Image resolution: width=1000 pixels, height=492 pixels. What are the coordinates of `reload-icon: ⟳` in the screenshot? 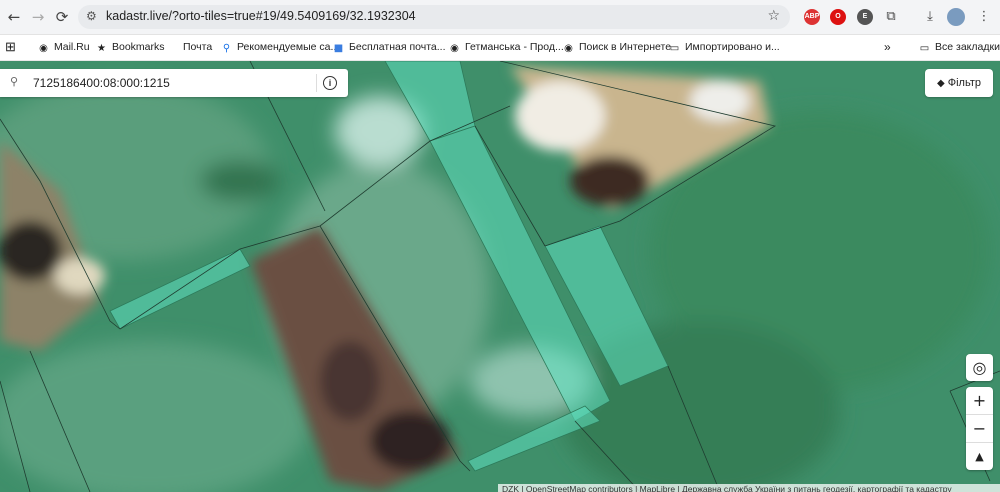 It's located at (62, 17).